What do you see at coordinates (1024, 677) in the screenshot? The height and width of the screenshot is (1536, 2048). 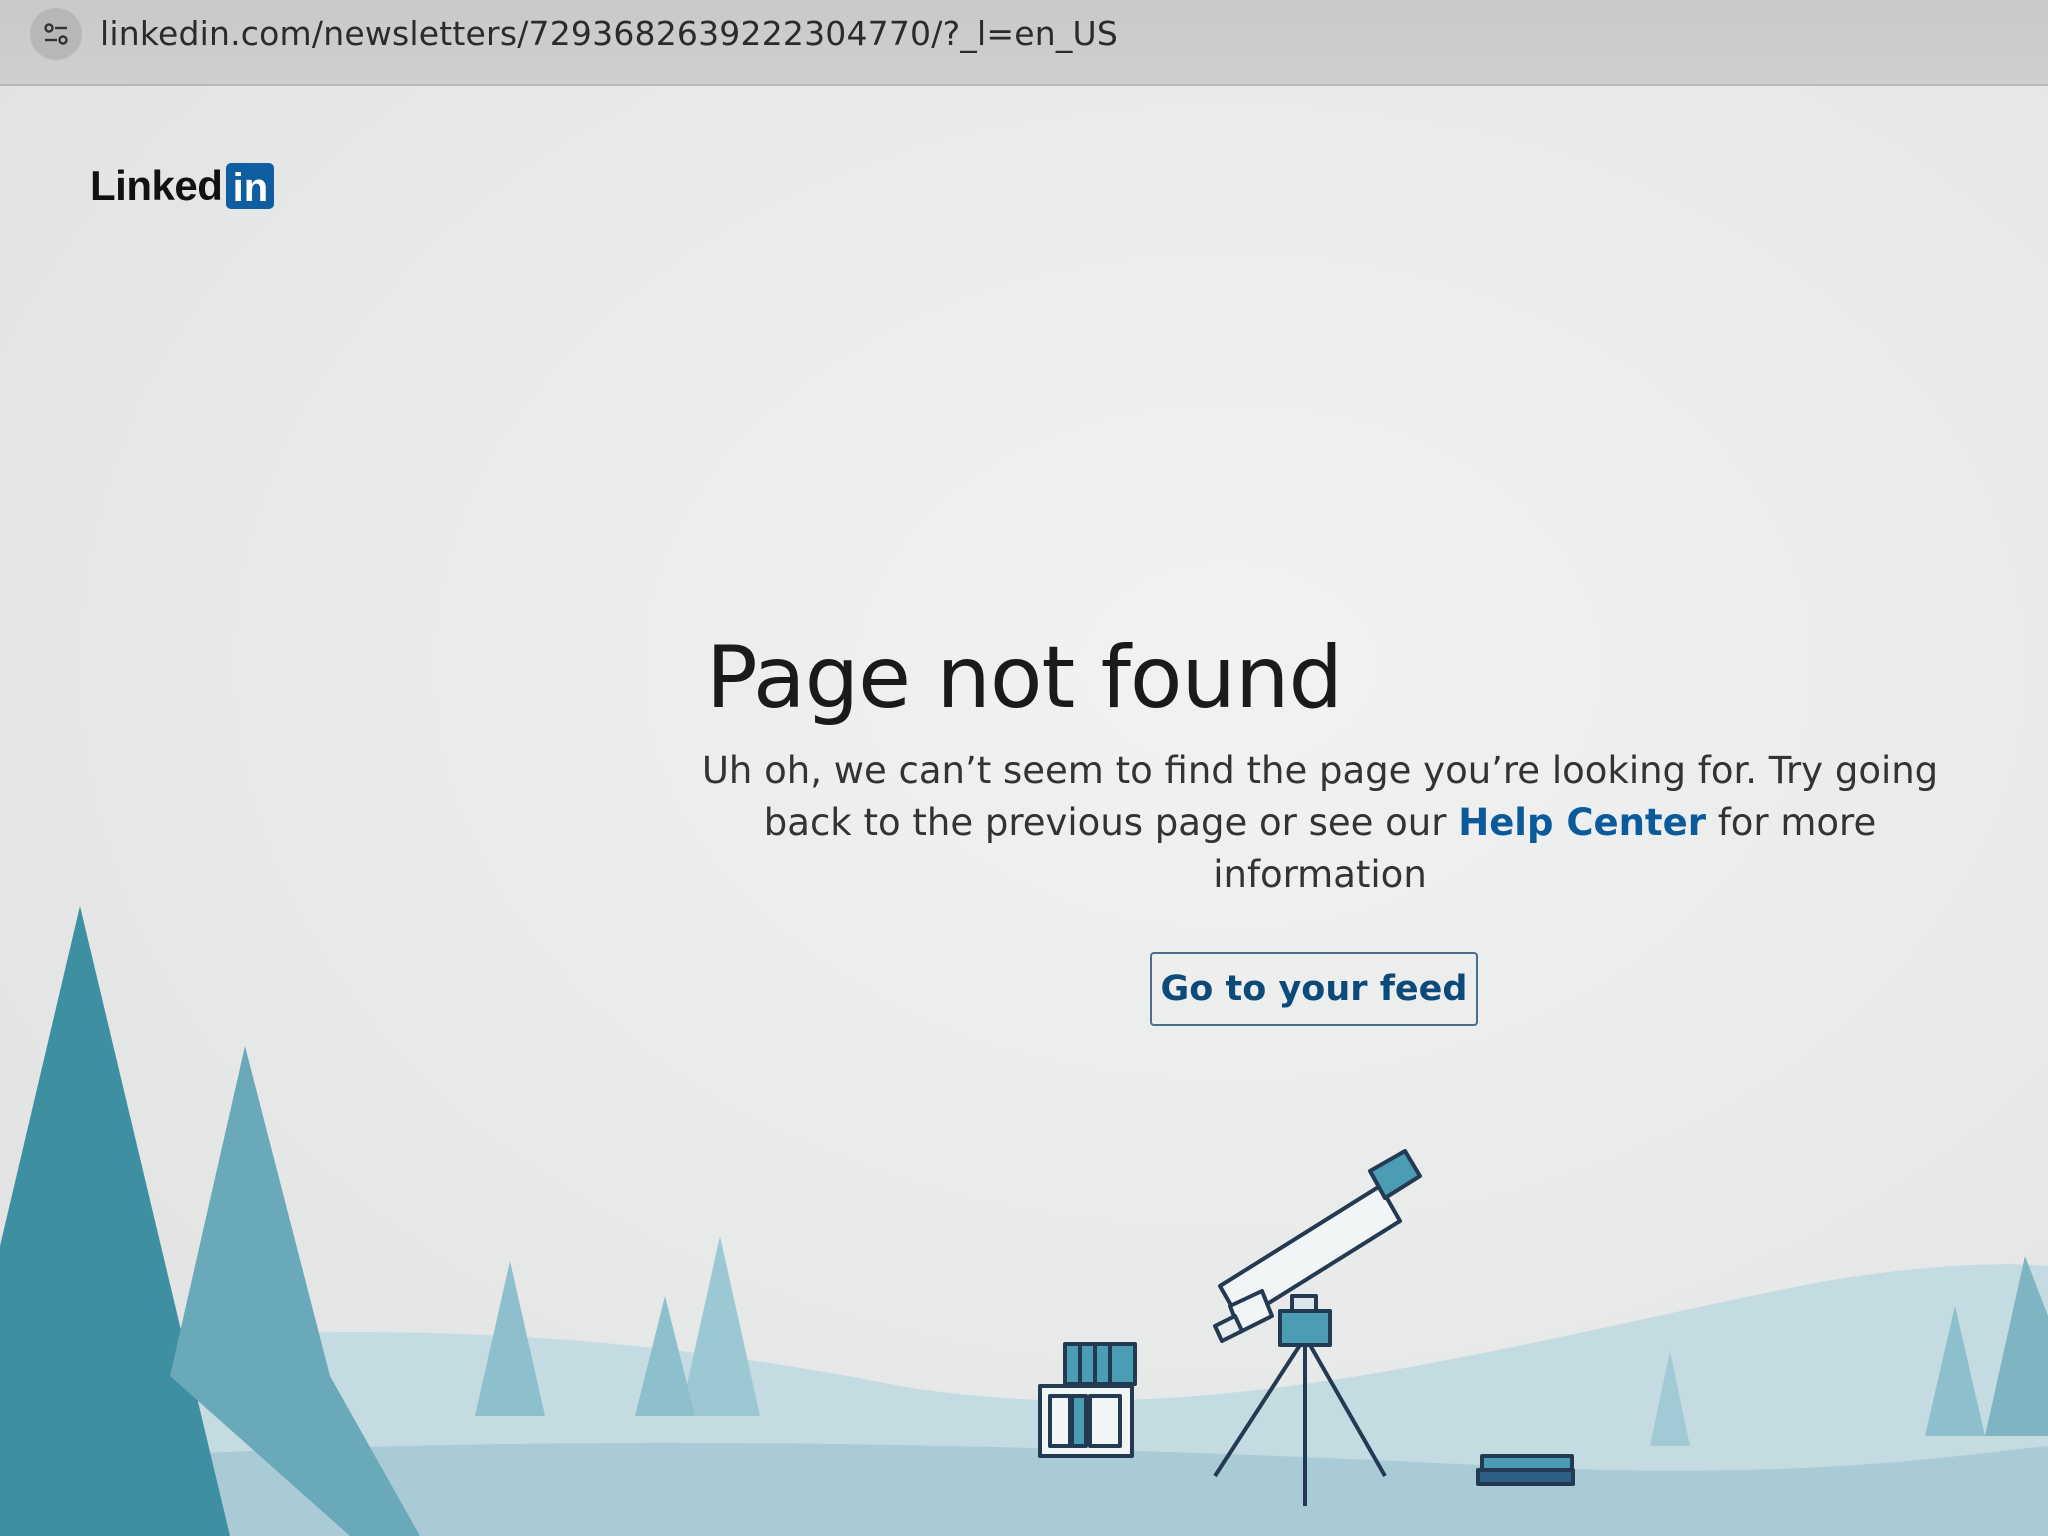 I see `page-title: Page not found` at bounding box center [1024, 677].